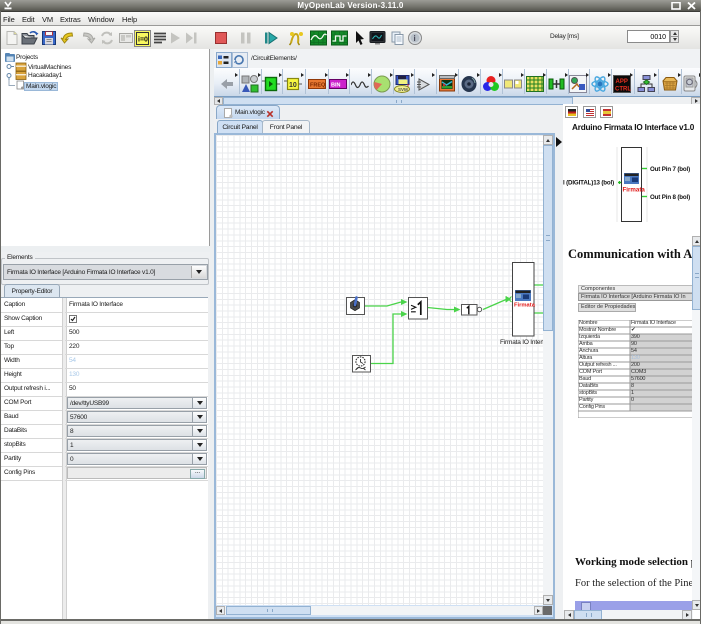  I want to click on svg-text: Out Pin 7 (bol), so click(670, 169).